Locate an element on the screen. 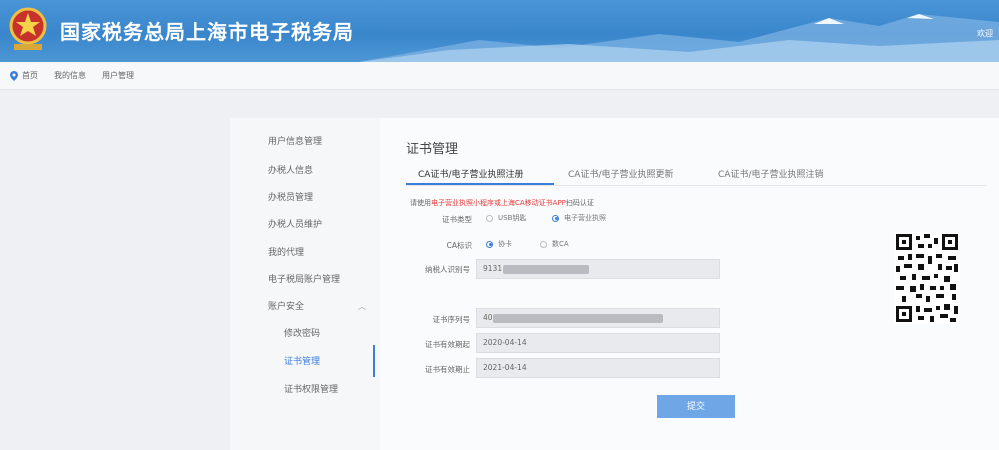  breadcrumb-label: 首页 is located at coordinates (30, 75).